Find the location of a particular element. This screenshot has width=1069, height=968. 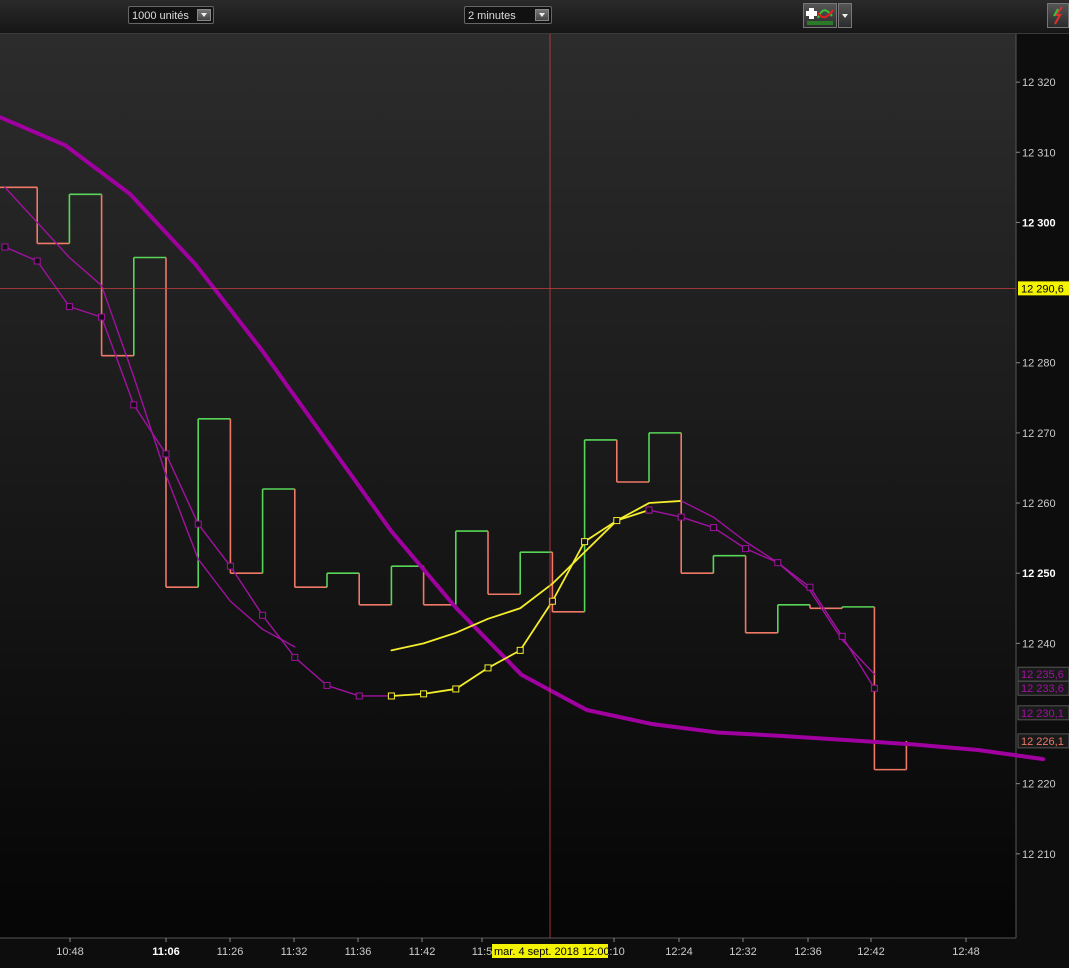

indicator-menu-button is located at coordinates (845, 15).